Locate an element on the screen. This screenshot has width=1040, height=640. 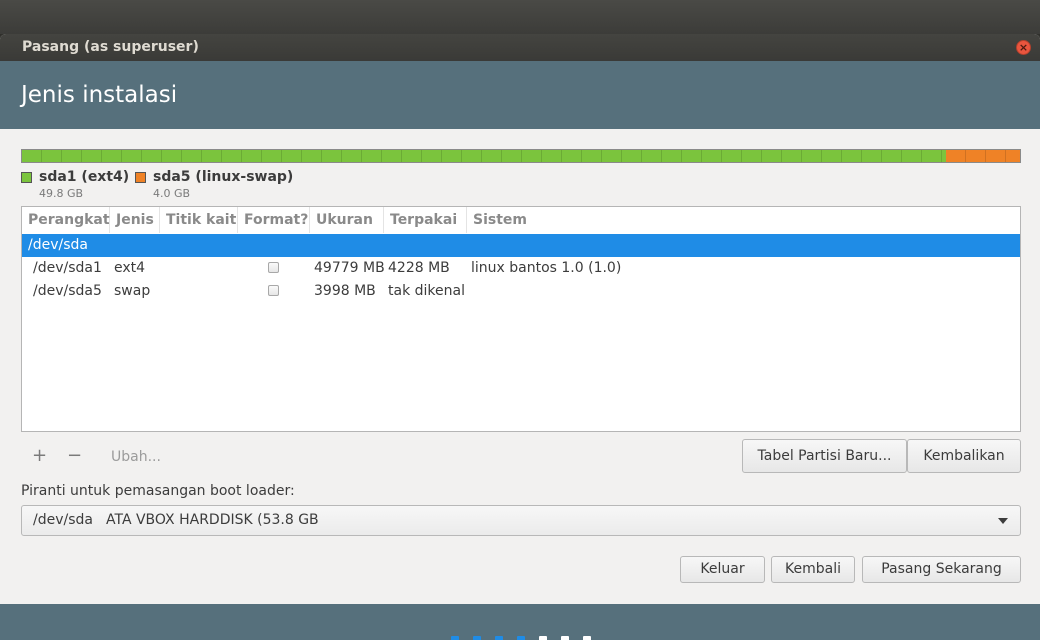
column-header-mount: Titik kait is located at coordinates (199, 220).